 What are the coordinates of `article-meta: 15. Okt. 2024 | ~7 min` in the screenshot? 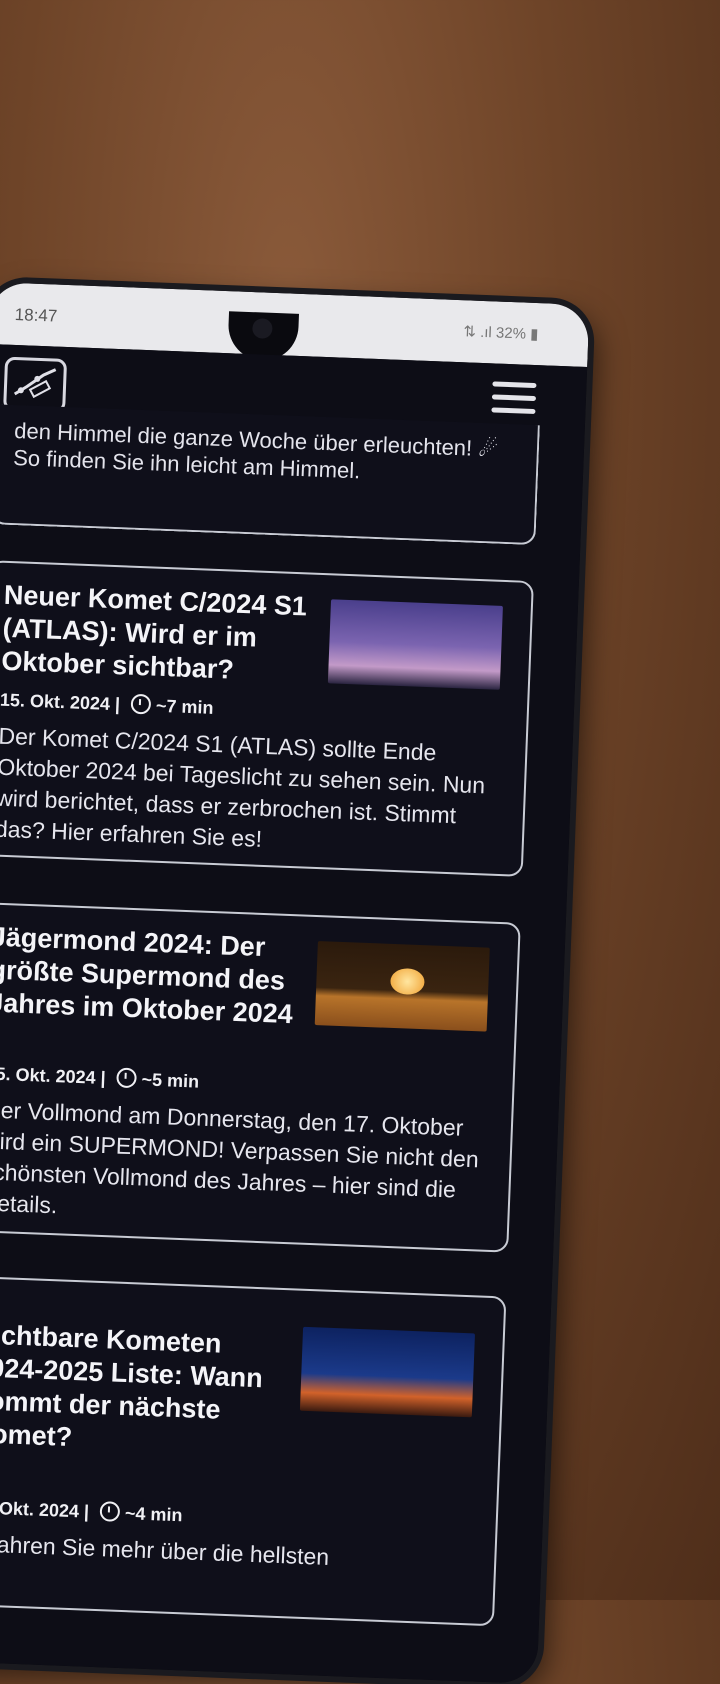 It's located at (107, 703).